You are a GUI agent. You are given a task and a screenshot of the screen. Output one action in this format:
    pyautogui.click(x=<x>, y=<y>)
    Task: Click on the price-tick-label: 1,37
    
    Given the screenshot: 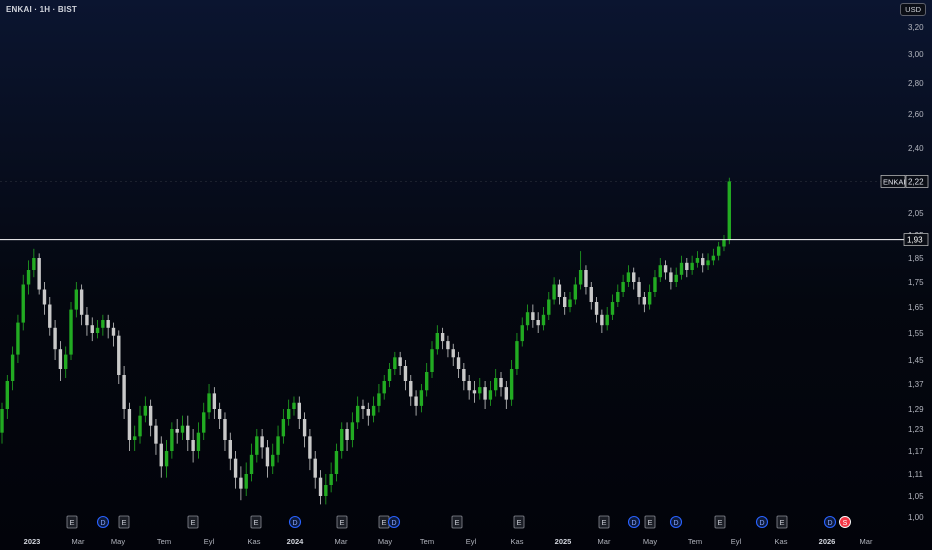 What is the action you would take?
    pyautogui.click(x=916, y=384)
    